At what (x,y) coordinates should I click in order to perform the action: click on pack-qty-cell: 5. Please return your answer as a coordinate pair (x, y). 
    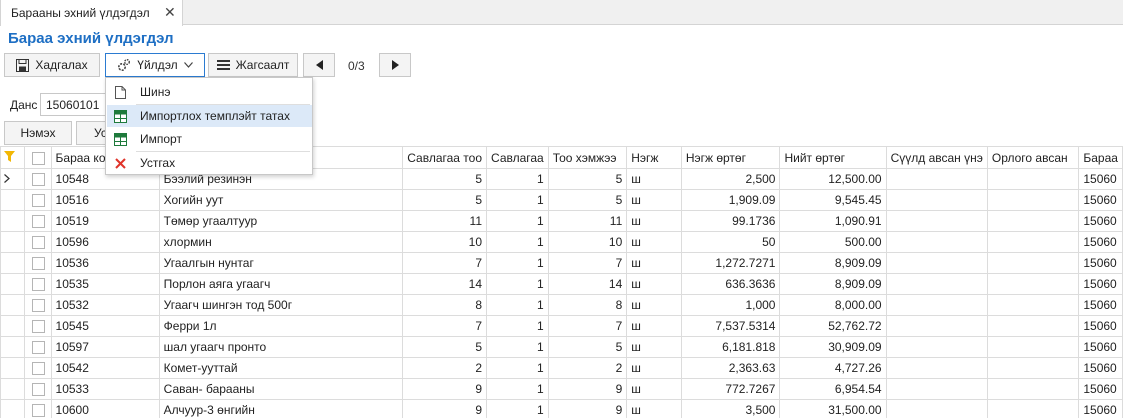
    Looking at the image, I should click on (445, 179).